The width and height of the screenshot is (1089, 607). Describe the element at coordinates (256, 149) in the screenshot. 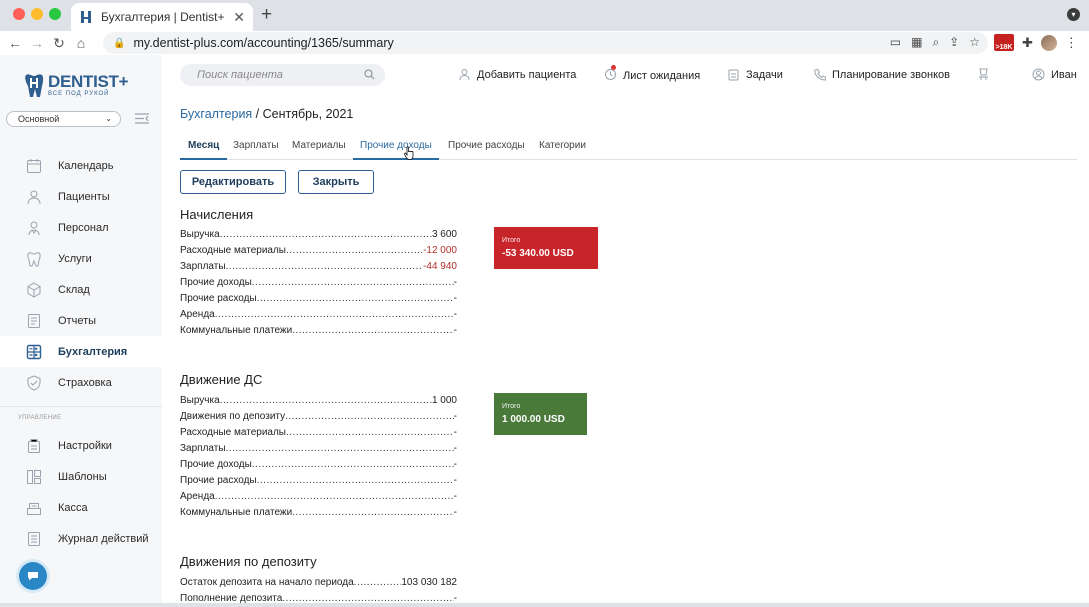

I see `tab-salaries: Зарплаты` at that location.